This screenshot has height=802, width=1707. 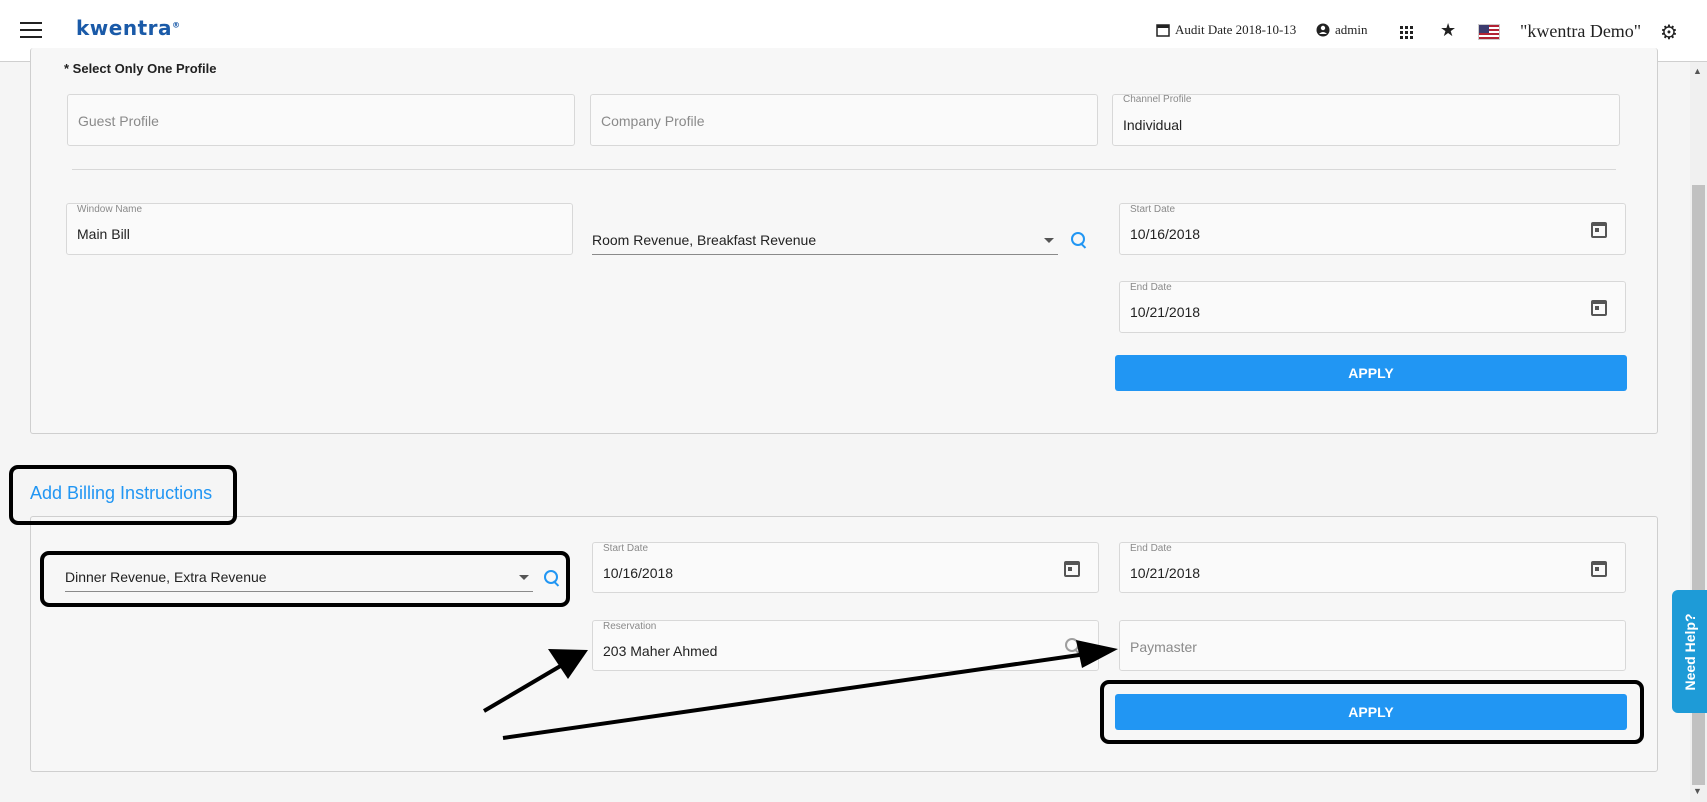 I want to click on annotation-arrow-paymaster, so click(x=801, y=695).